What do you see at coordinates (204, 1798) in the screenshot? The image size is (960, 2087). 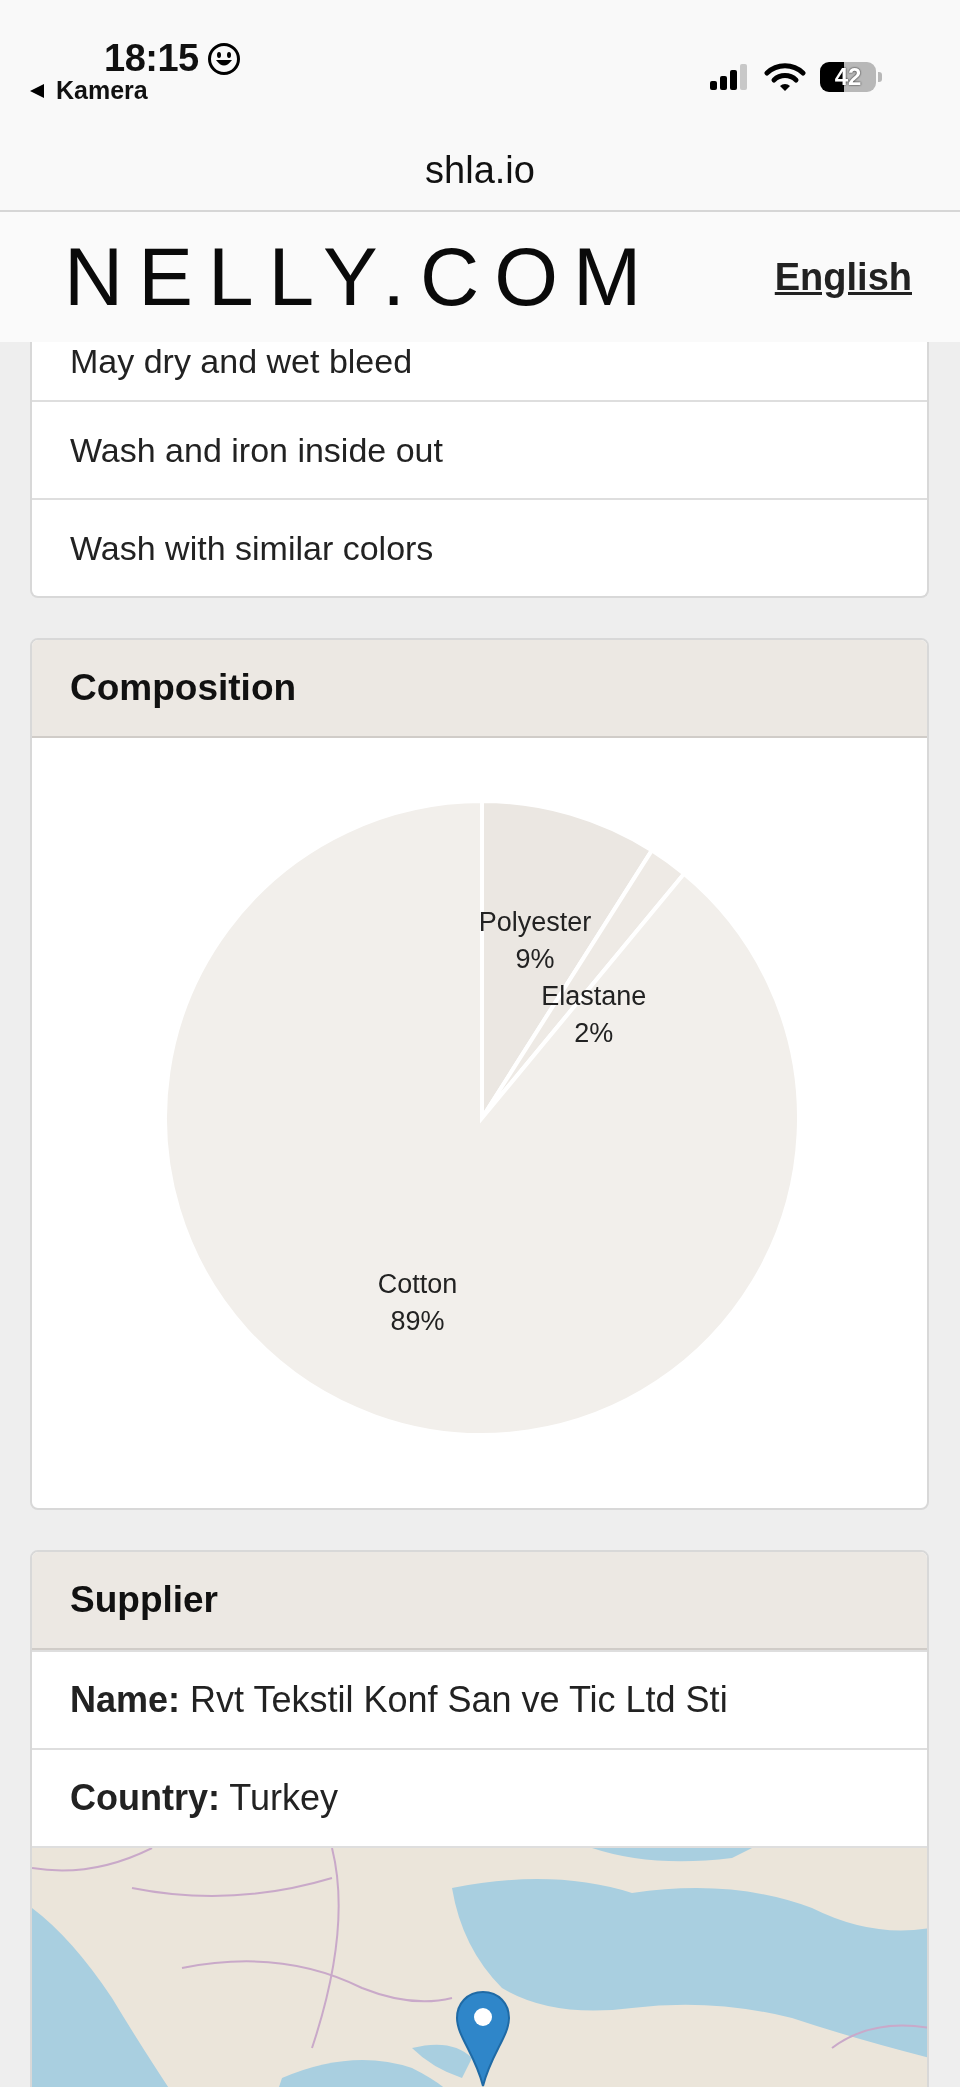 I see `supplier-field: Country: Turkey` at bounding box center [204, 1798].